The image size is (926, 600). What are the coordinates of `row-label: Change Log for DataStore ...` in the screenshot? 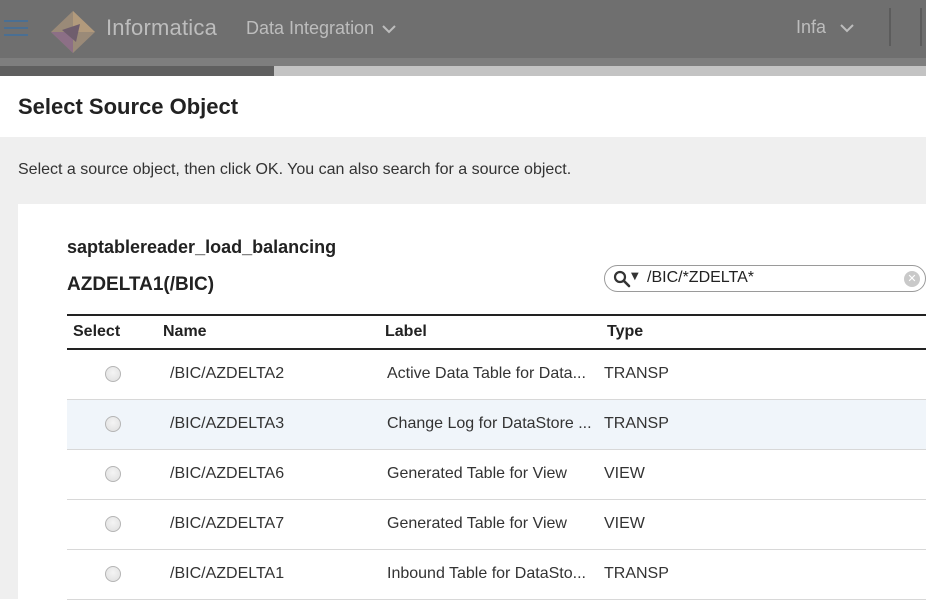 It's located at (489, 423).